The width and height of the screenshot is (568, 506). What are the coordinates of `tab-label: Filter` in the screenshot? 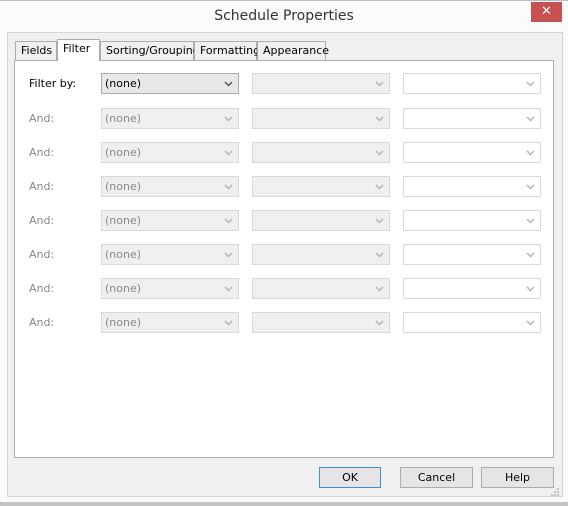 It's located at (77, 48).